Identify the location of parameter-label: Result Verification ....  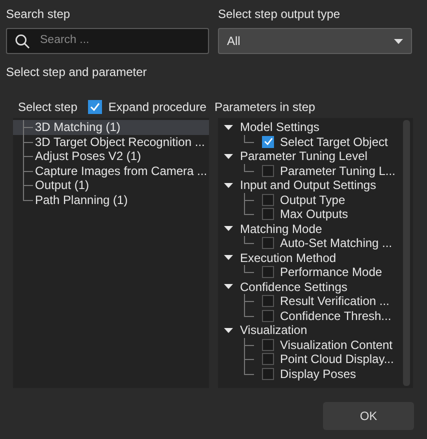
(335, 301).